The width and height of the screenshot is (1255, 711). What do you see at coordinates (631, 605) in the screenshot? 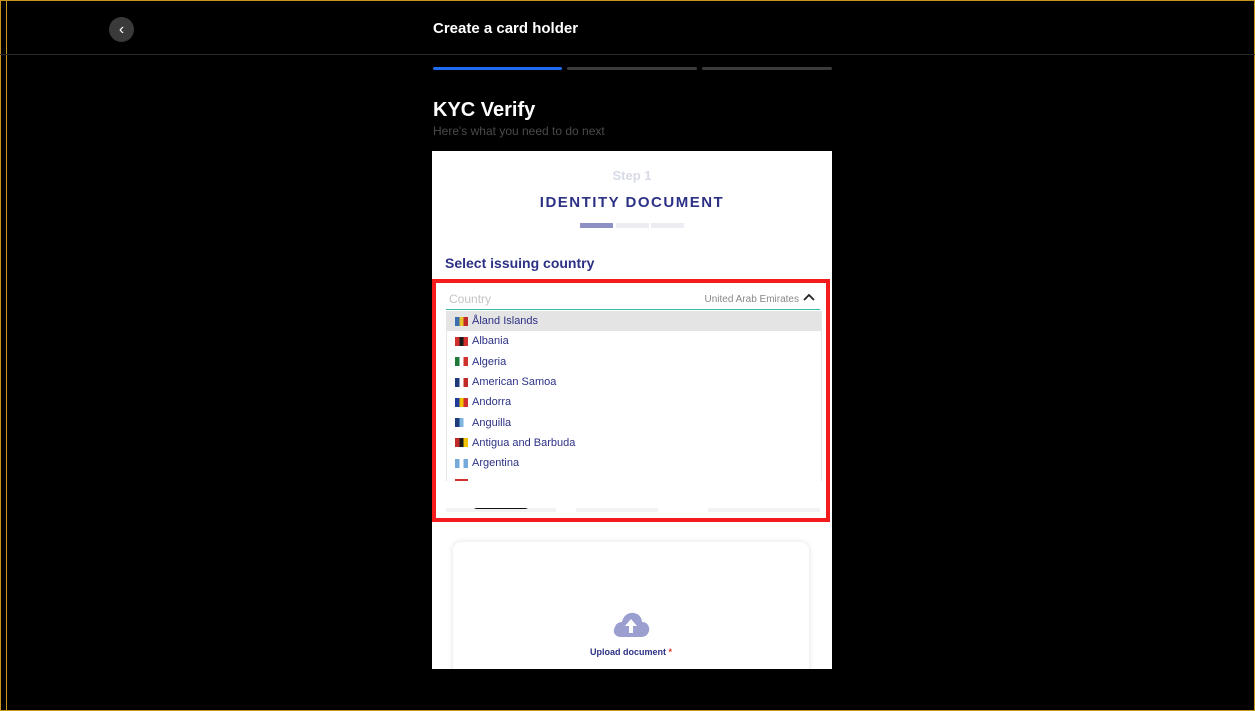
I see `upload-document-card: Upload document *` at bounding box center [631, 605].